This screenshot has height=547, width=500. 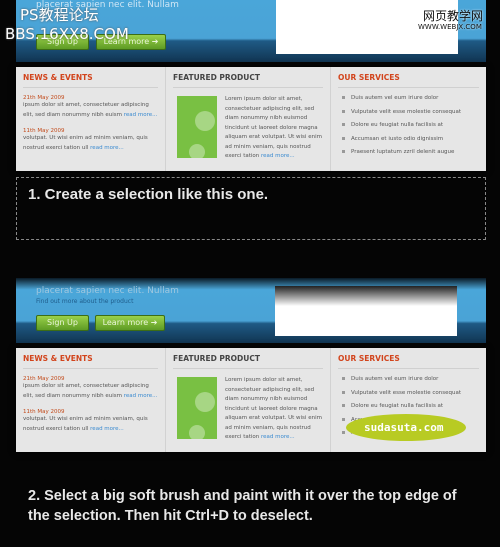 I want to click on learn-more-button: Learn more ➔, so click(x=130, y=323).